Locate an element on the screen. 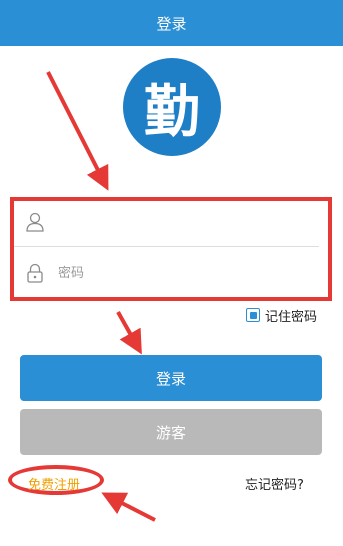 The height and width of the screenshot is (546, 343). remember-password-label: 记住密码 is located at coordinates (291, 317).